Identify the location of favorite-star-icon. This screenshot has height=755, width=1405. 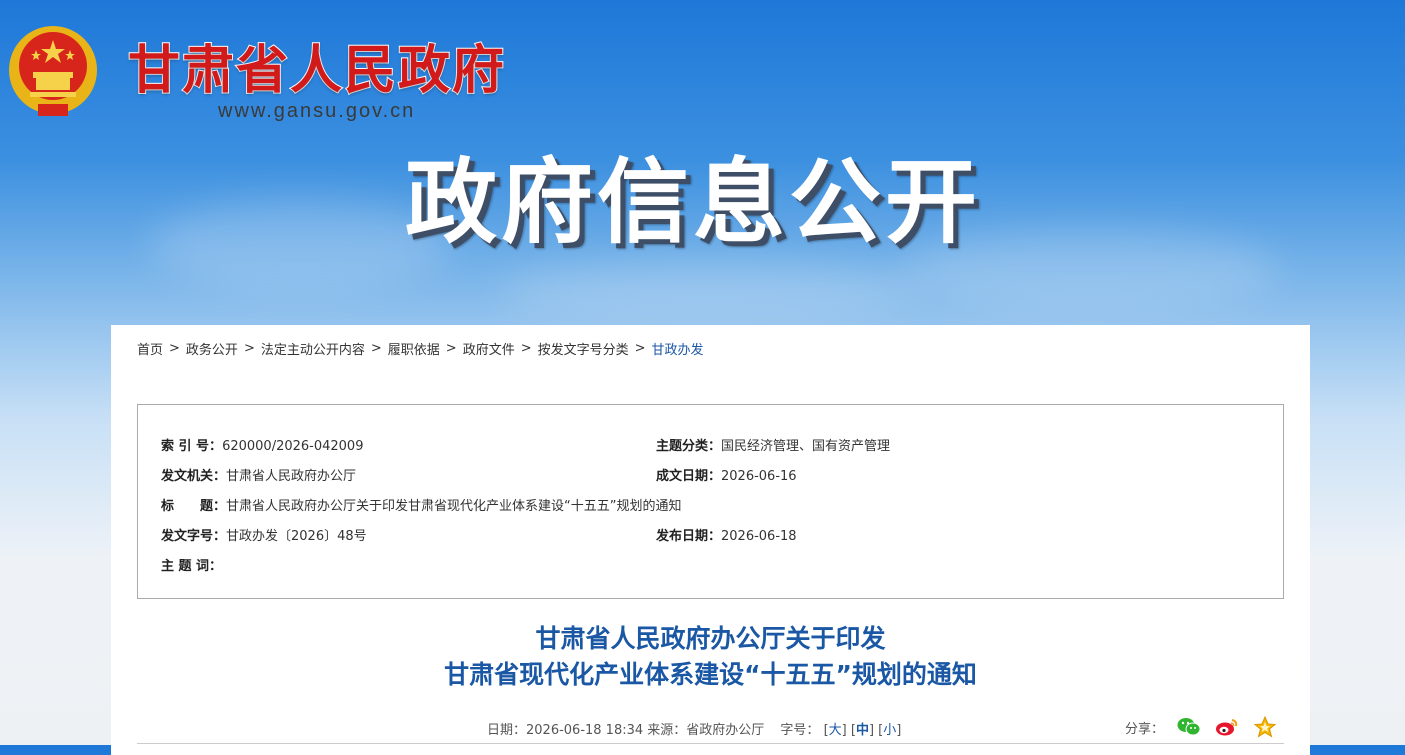
(1265, 727).